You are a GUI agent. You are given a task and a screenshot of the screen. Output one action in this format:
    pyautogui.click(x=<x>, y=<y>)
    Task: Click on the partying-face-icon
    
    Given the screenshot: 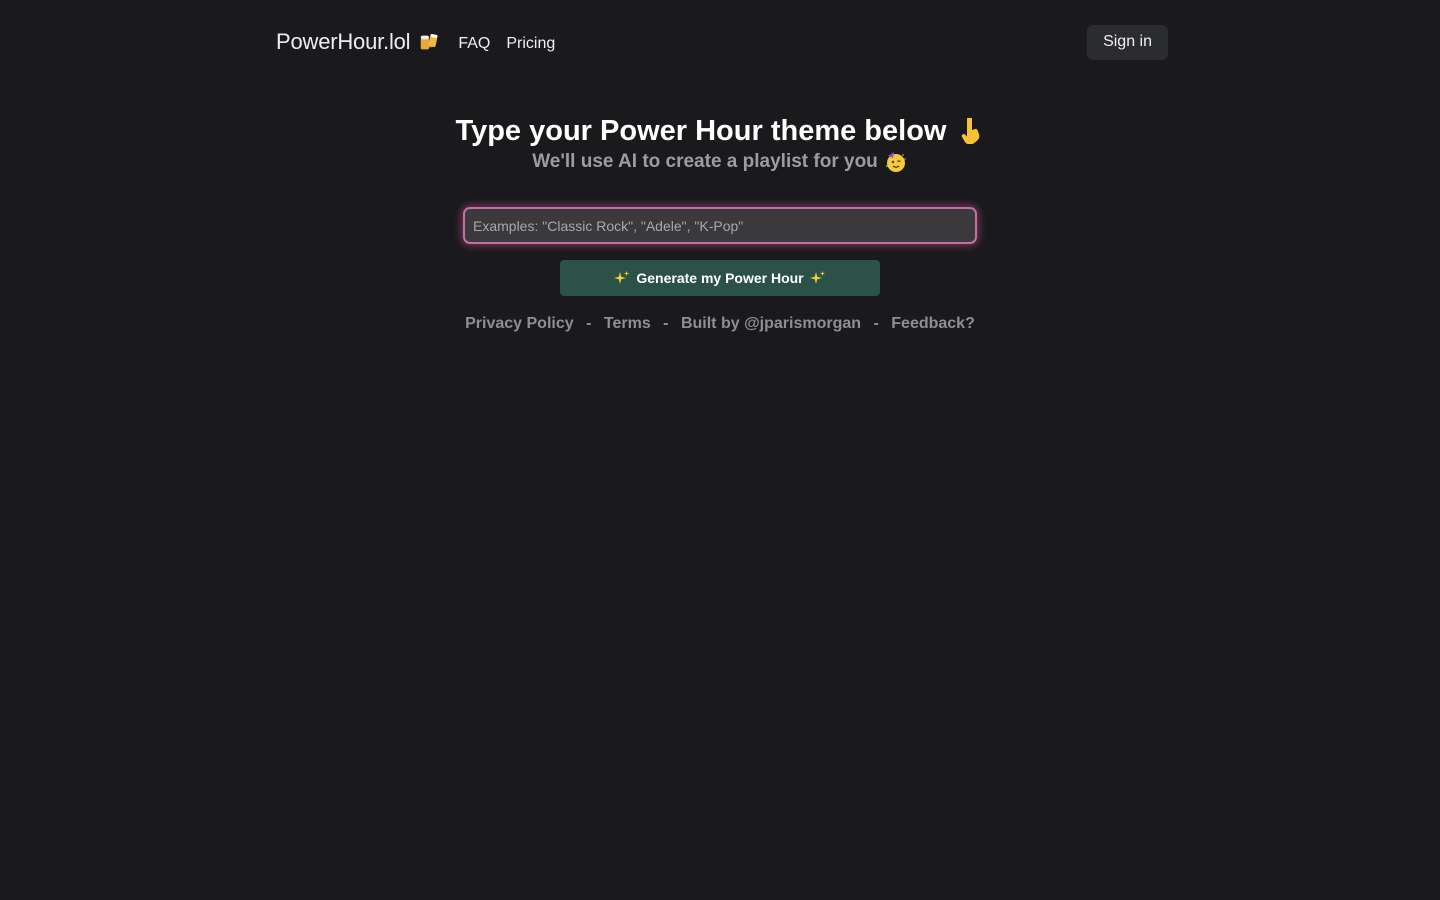 What is the action you would take?
    pyautogui.click(x=895, y=162)
    